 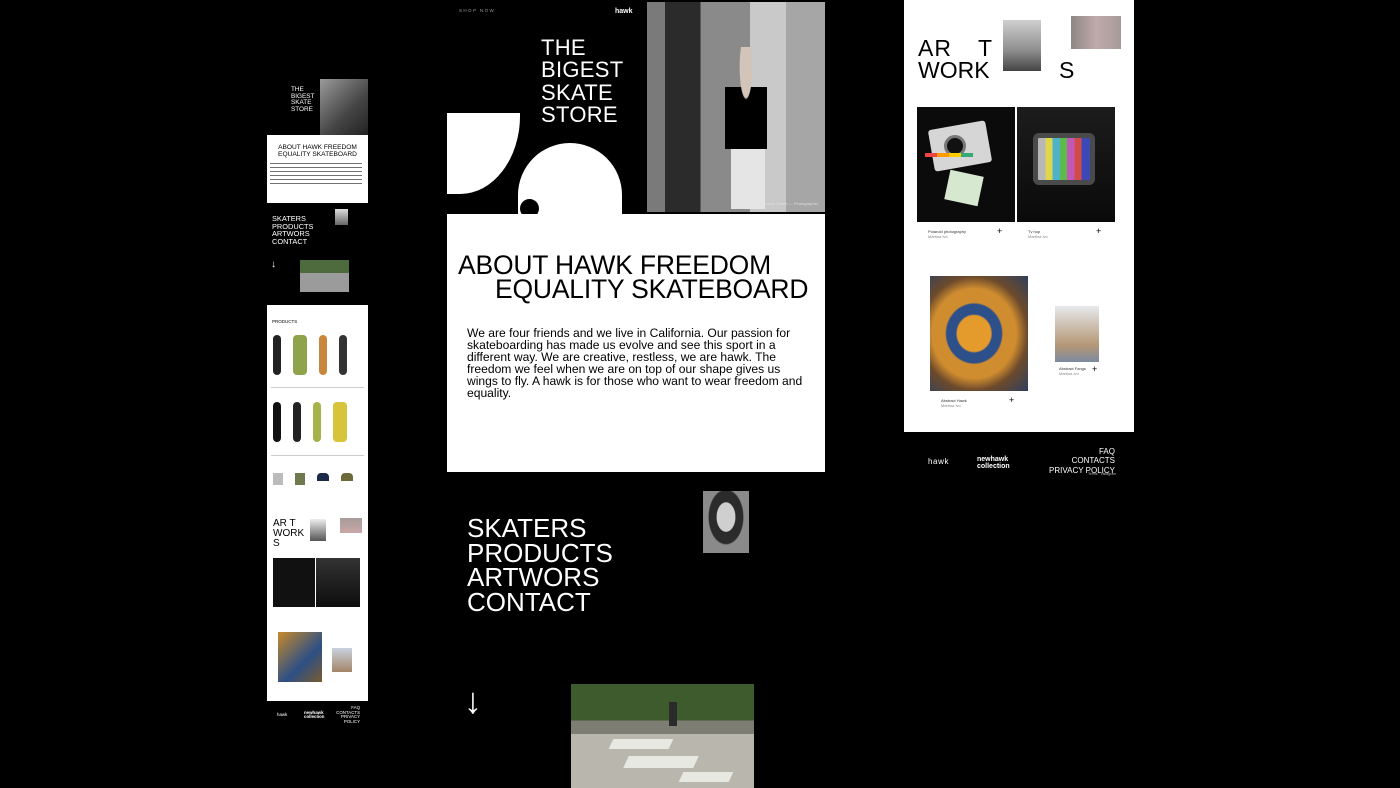 I want to click on footer-links: FAQ CONTACTS PRIVACY POLICY, so click(x=1077, y=461).